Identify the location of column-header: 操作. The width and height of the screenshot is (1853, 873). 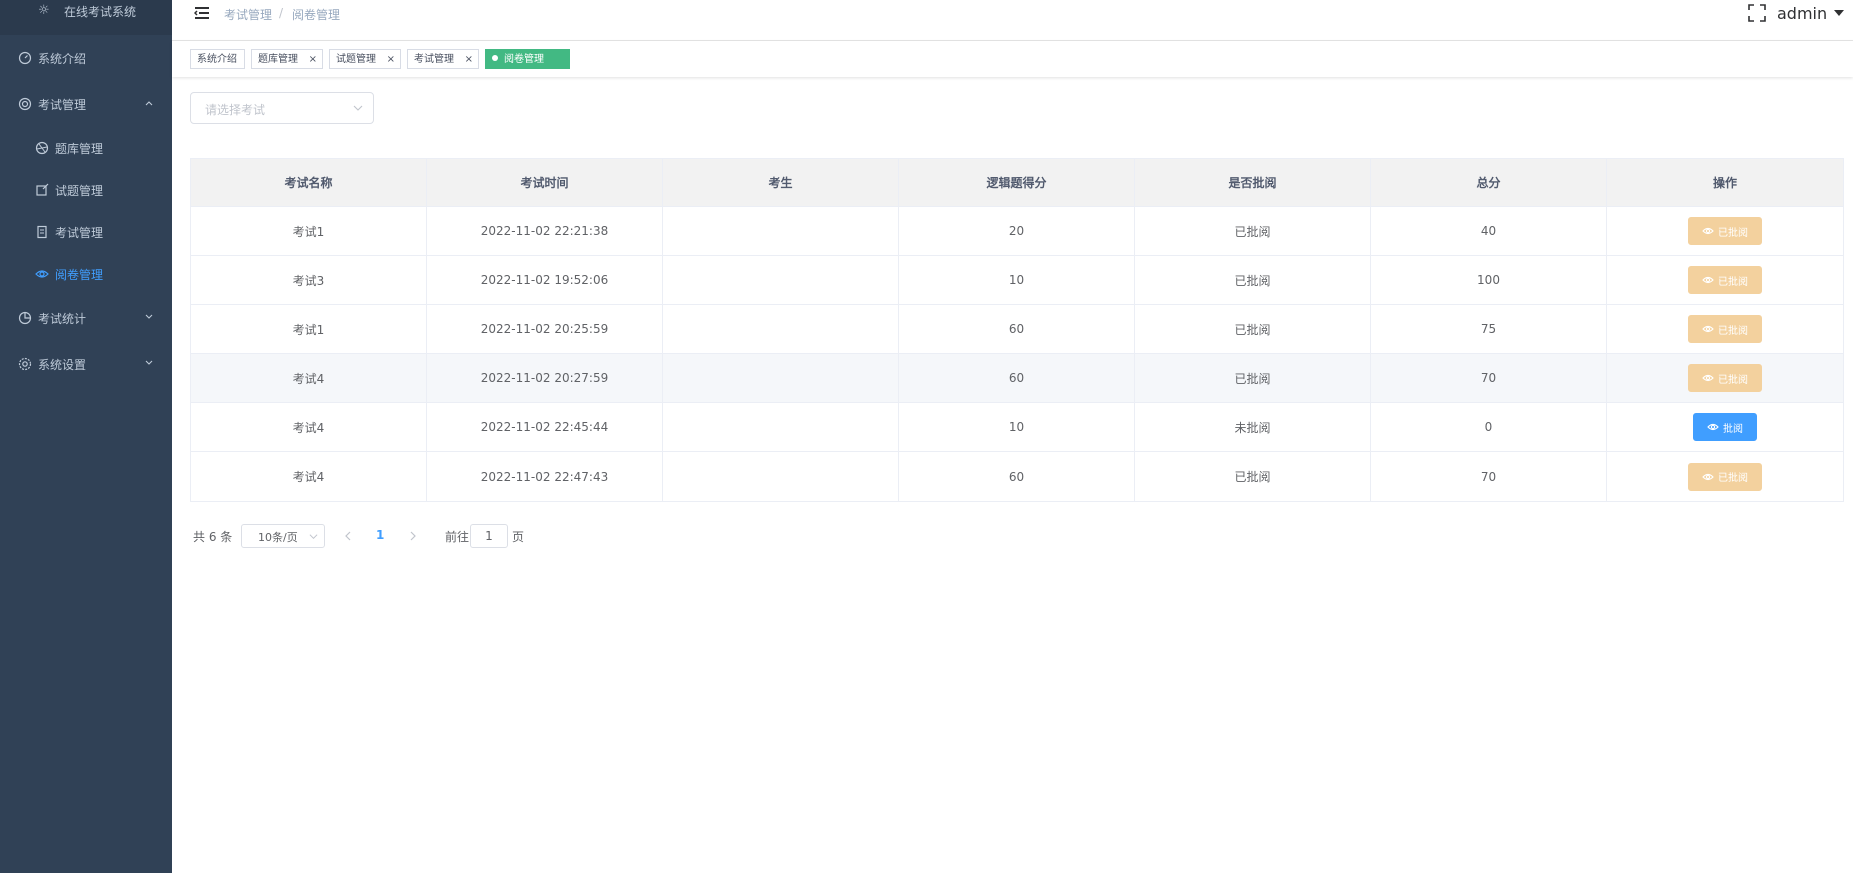
(1724, 183).